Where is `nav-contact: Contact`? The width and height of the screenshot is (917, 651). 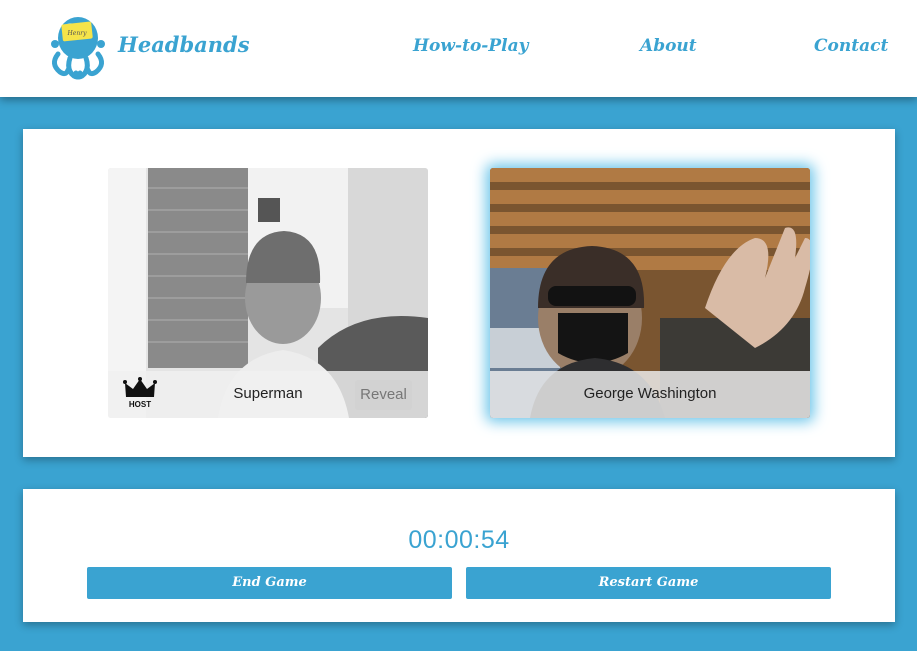 nav-contact: Contact is located at coordinates (851, 46).